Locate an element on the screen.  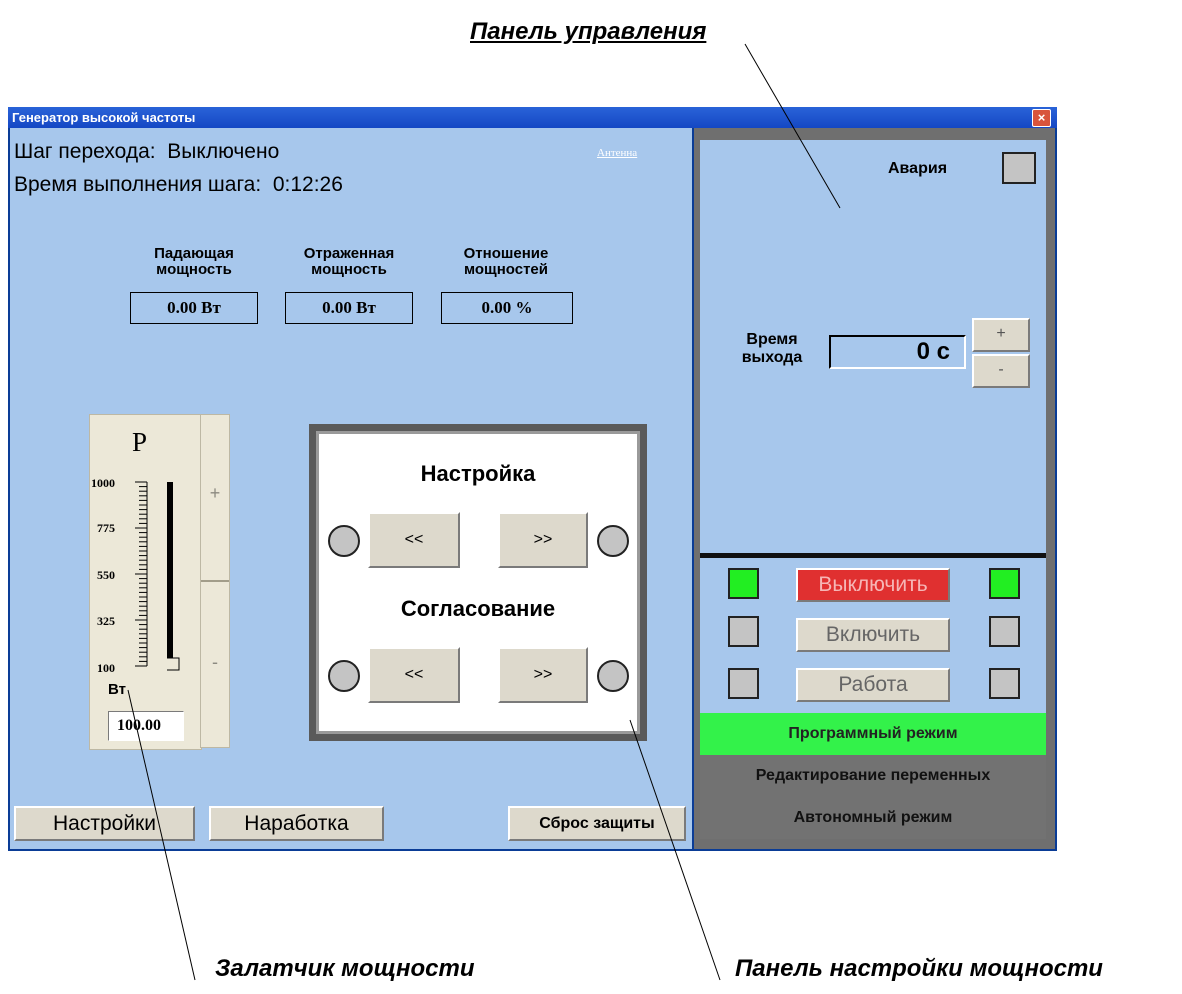
callout-line-control-panel is located at coordinates (792, 126).